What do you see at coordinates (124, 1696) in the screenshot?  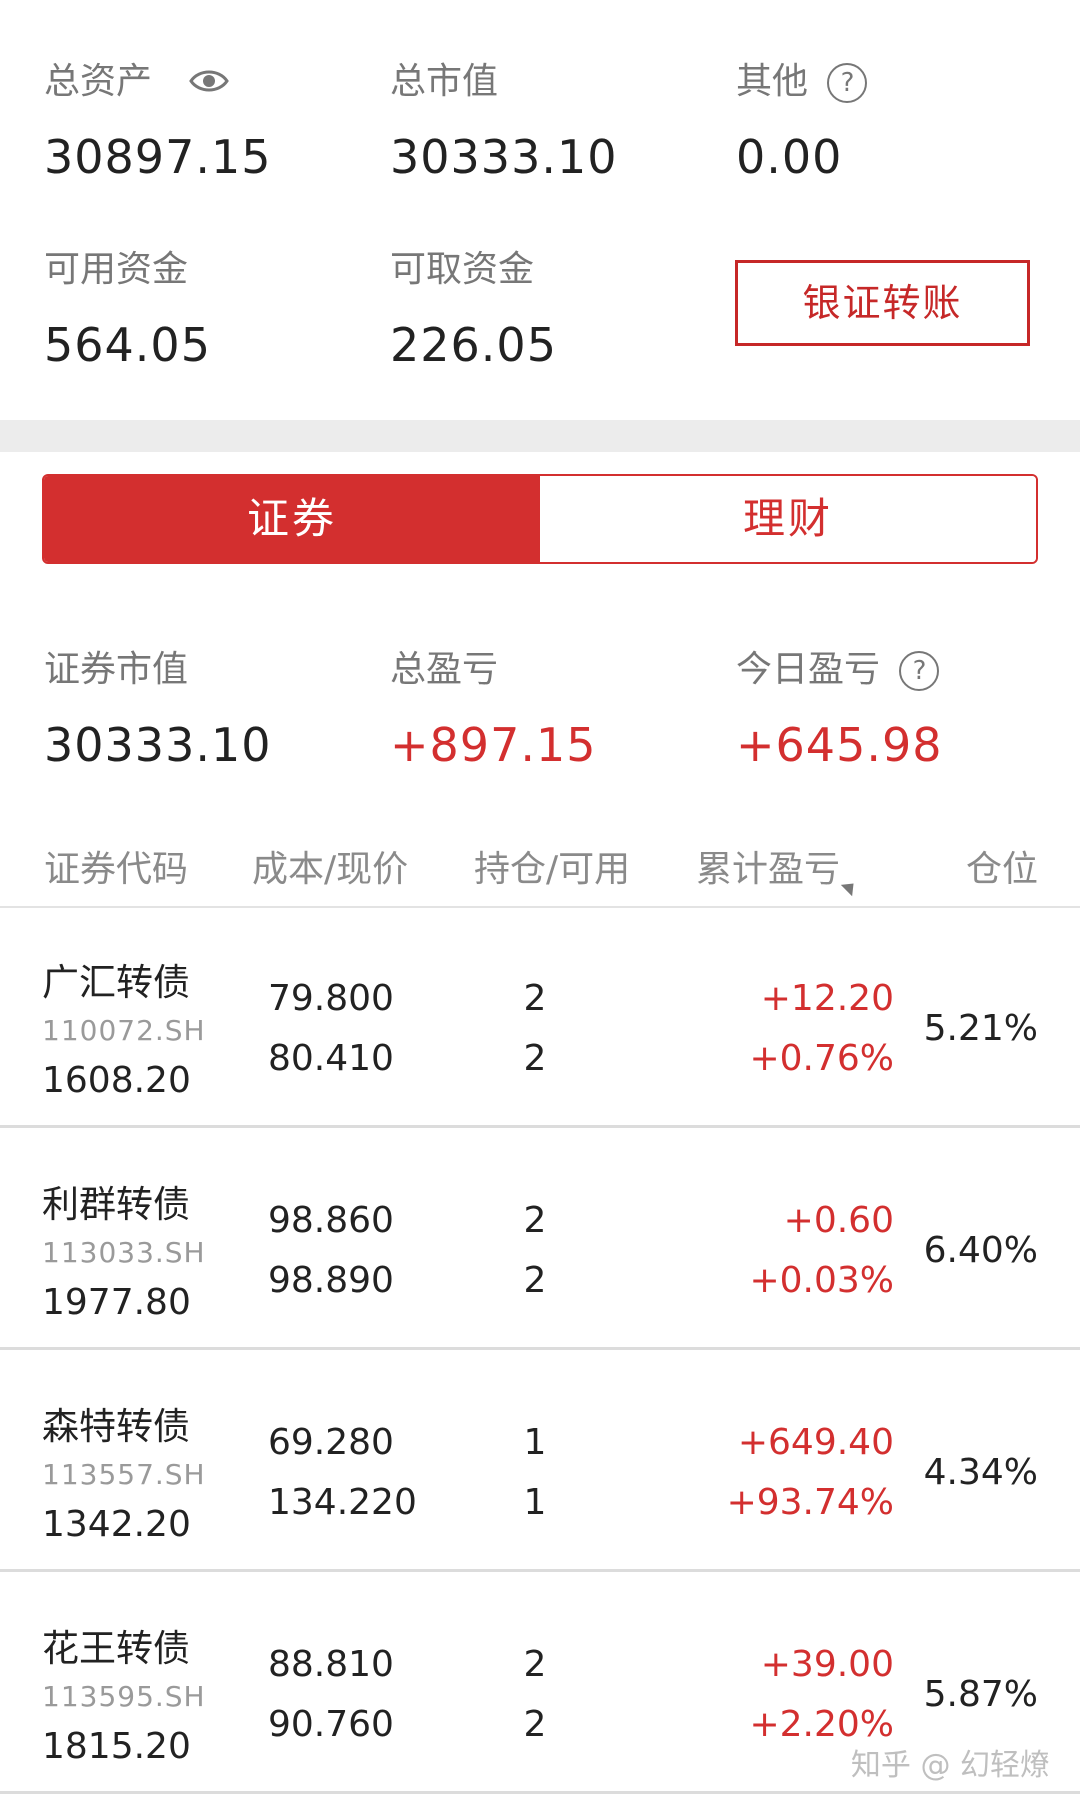 I see `security-code: 113595.SH` at bounding box center [124, 1696].